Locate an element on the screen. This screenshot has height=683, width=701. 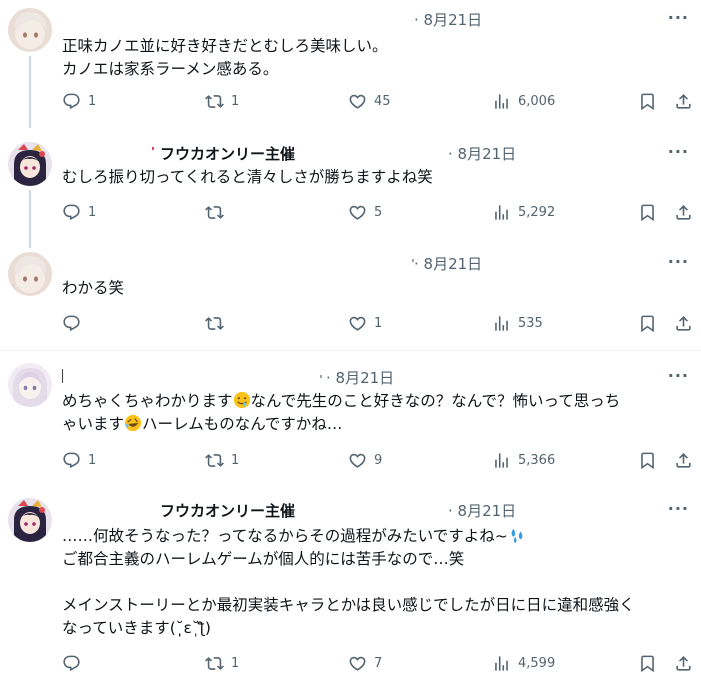
tweet-text: わかる笑 is located at coordinates (93, 288).